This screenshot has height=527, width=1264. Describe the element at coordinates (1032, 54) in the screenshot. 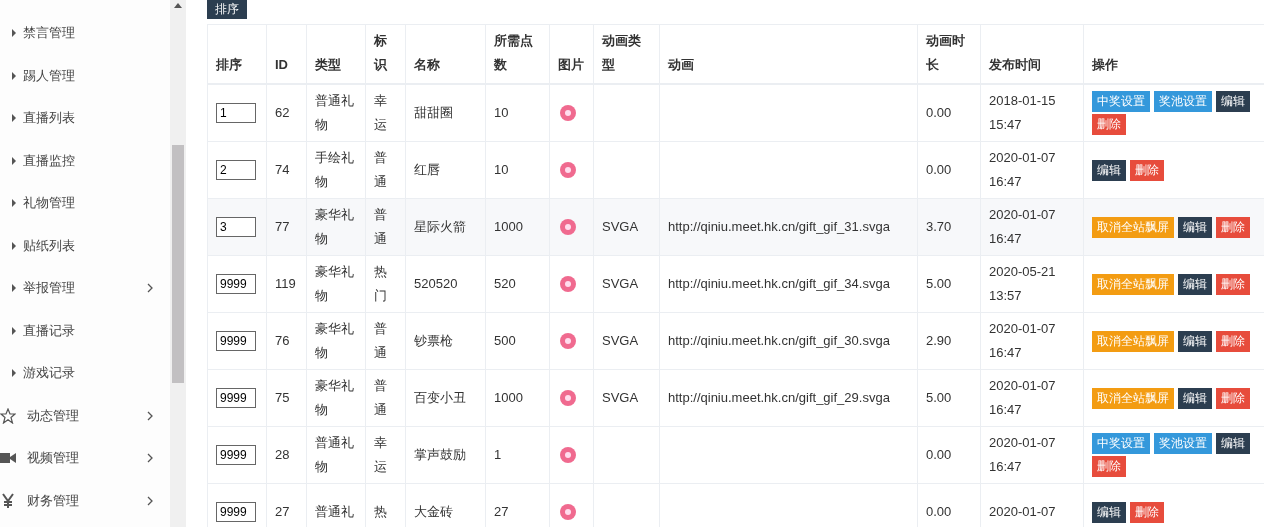

I see `column-header: 发布时间` at that location.